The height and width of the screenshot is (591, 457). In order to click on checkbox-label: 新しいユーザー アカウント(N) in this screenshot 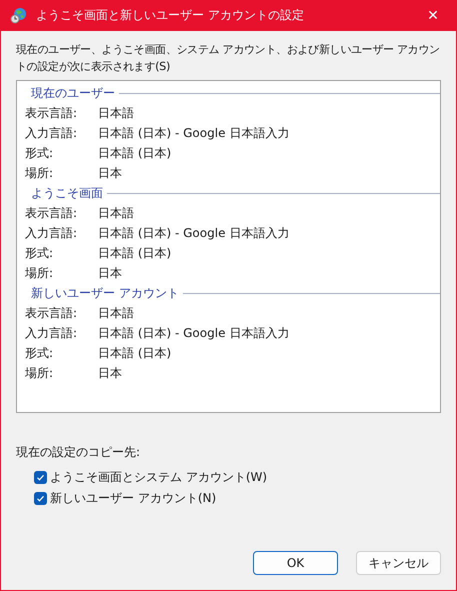, I will do `click(133, 498)`.